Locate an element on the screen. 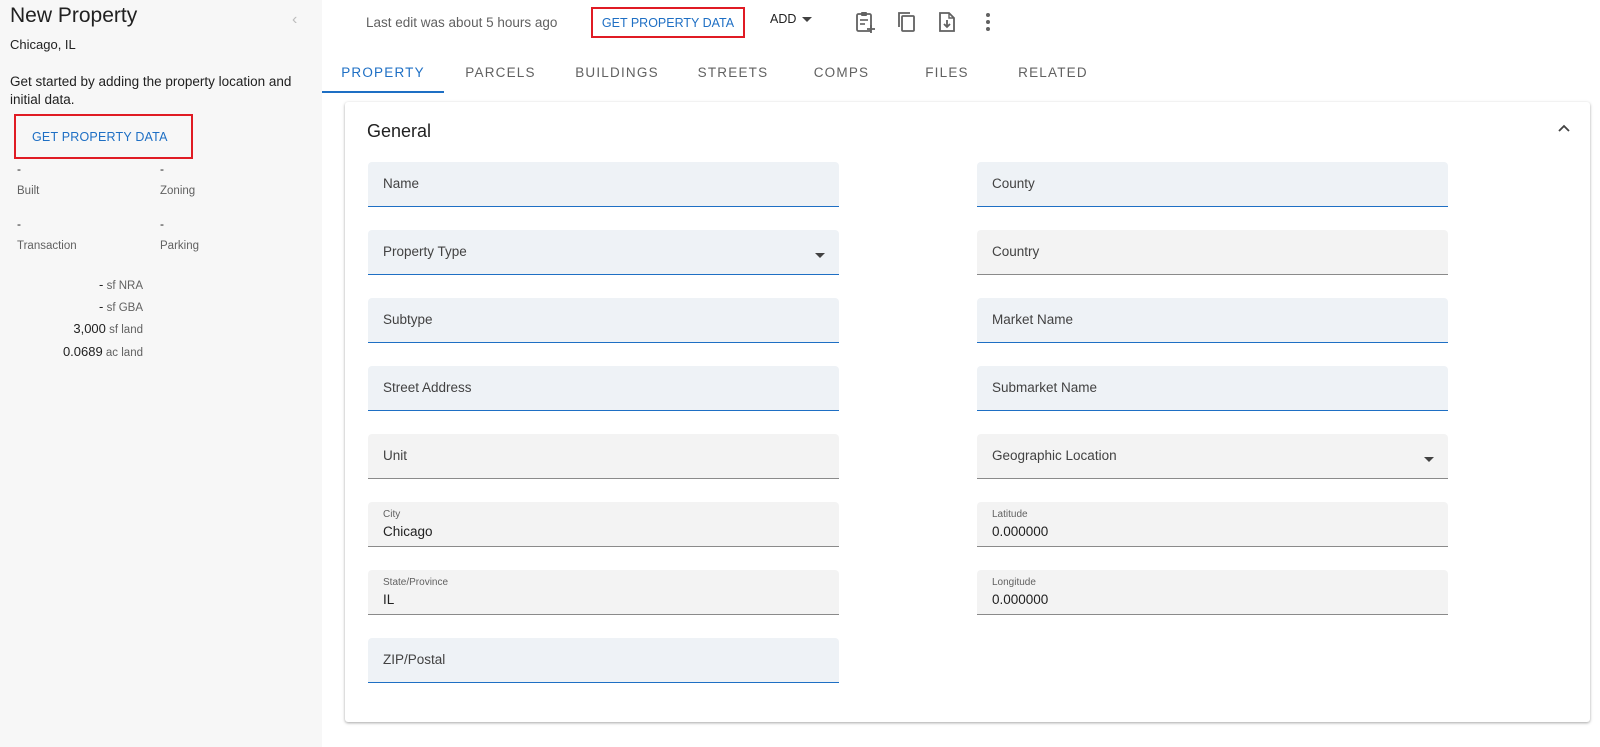 This screenshot has height=747, width=1600. city-label: City is located at coordinates (392, 514).